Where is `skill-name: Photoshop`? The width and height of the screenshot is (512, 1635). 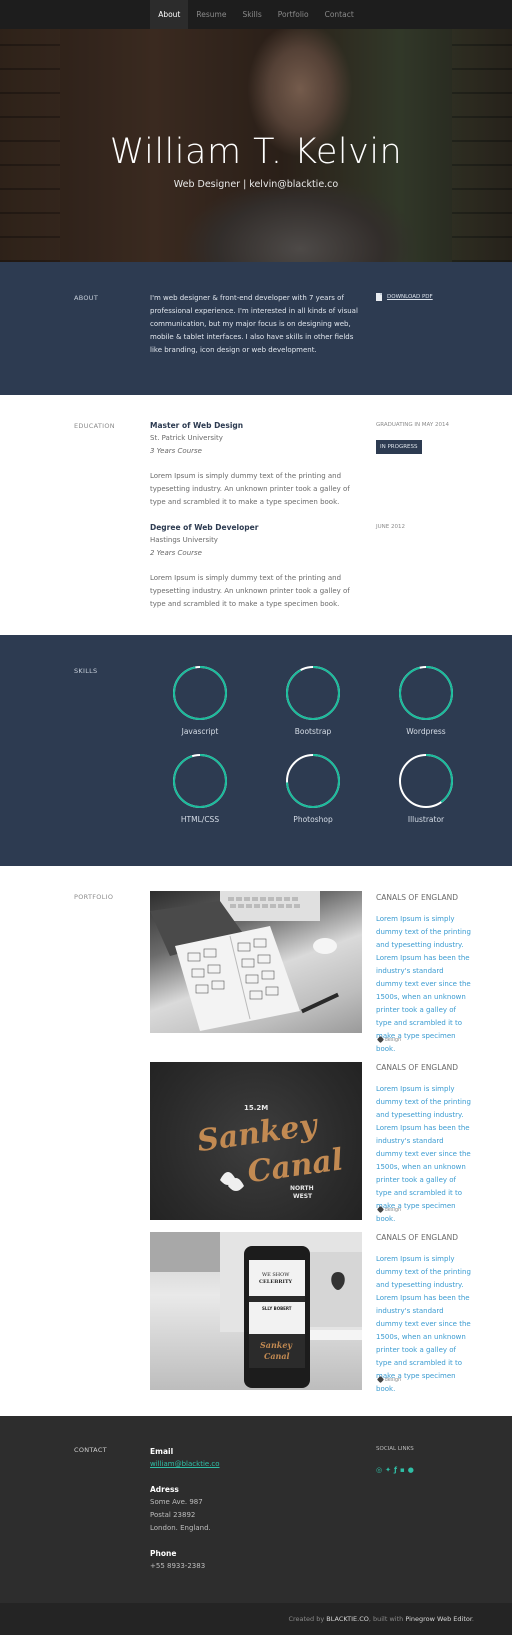 skill-name: Photoshop is located at coordinates (313, 819).